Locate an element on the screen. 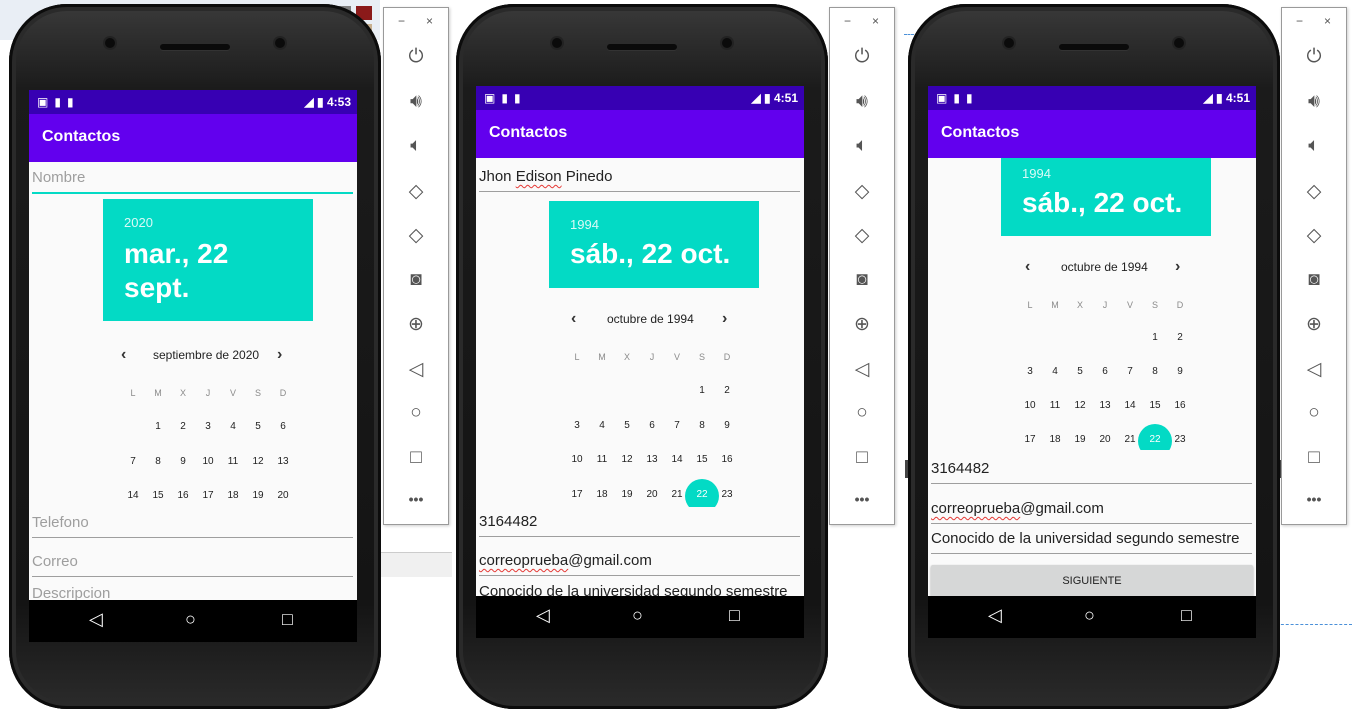 The image size is (1352, 712). name-field: Nombre is located at coordinates (192, 180).